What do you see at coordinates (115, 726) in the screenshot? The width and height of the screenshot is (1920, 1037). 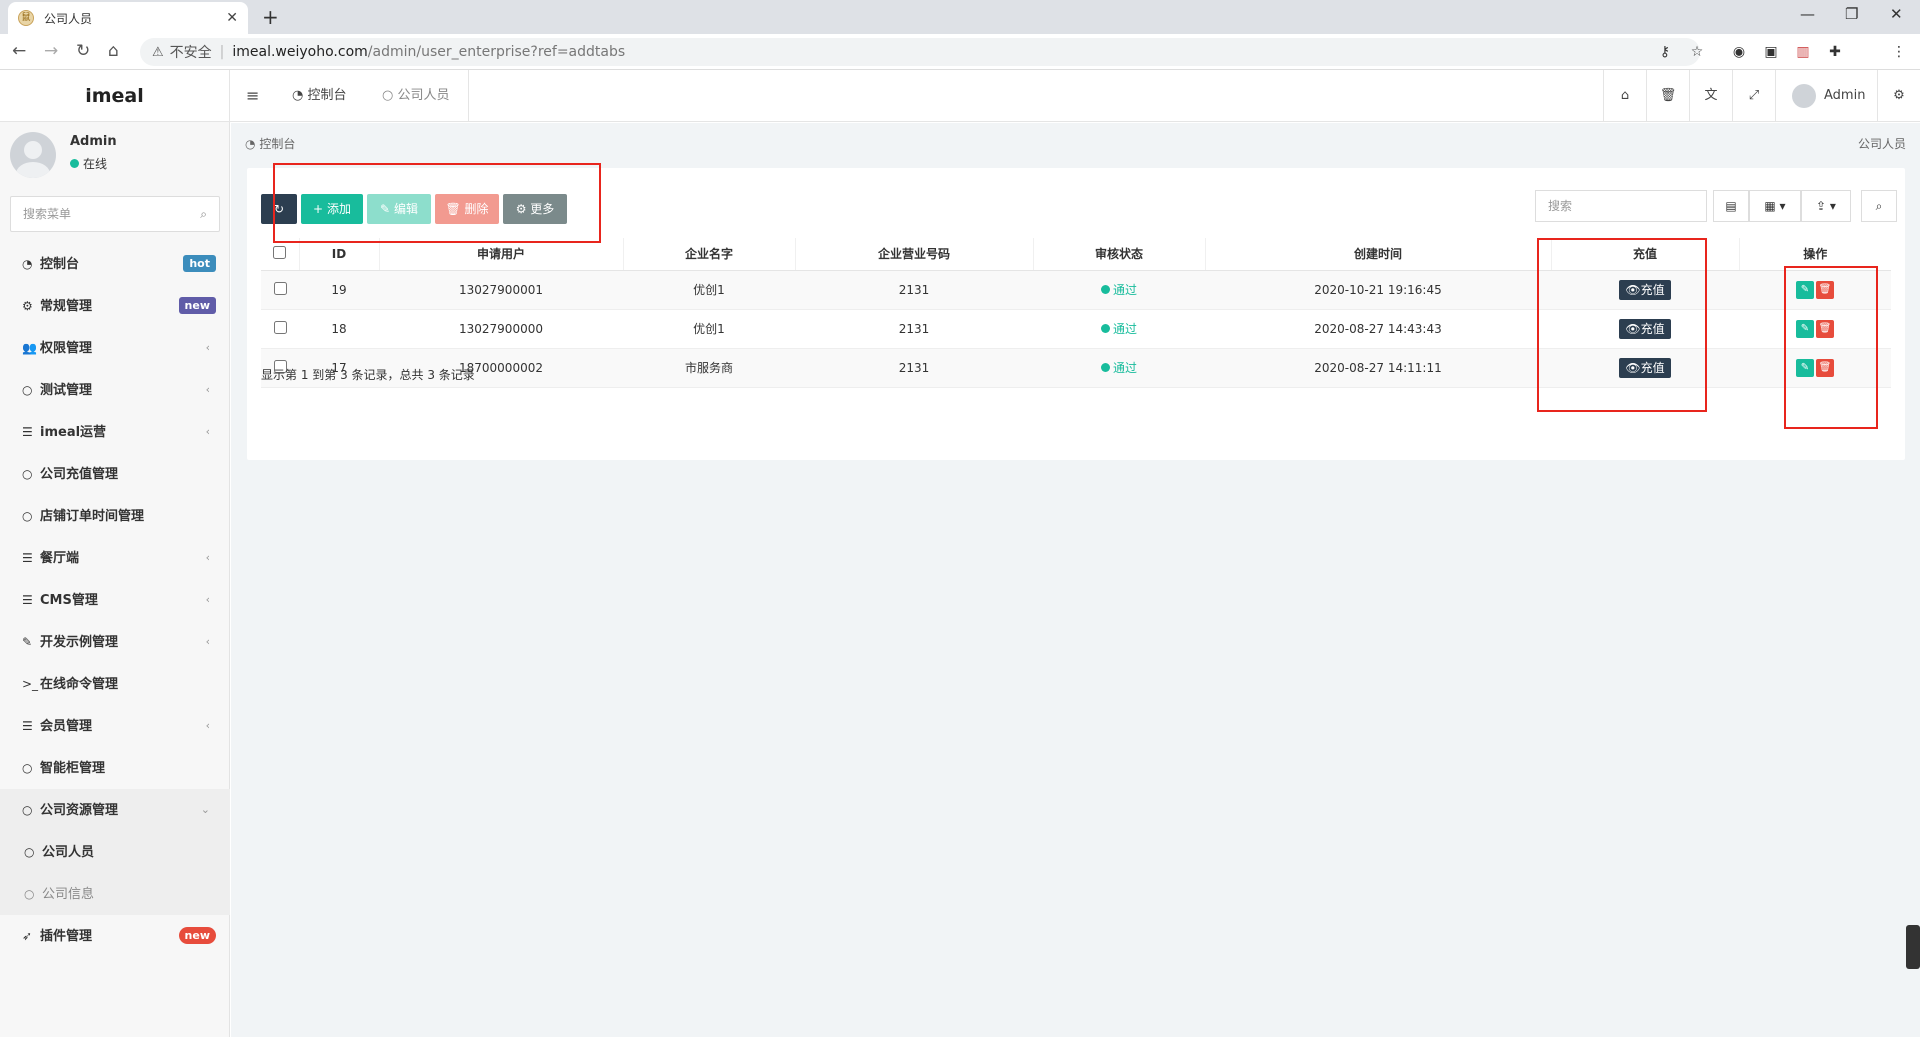 I see `sidebar-item-members: ☰ 会员管理 ‹` at bounding box center [115, 726].